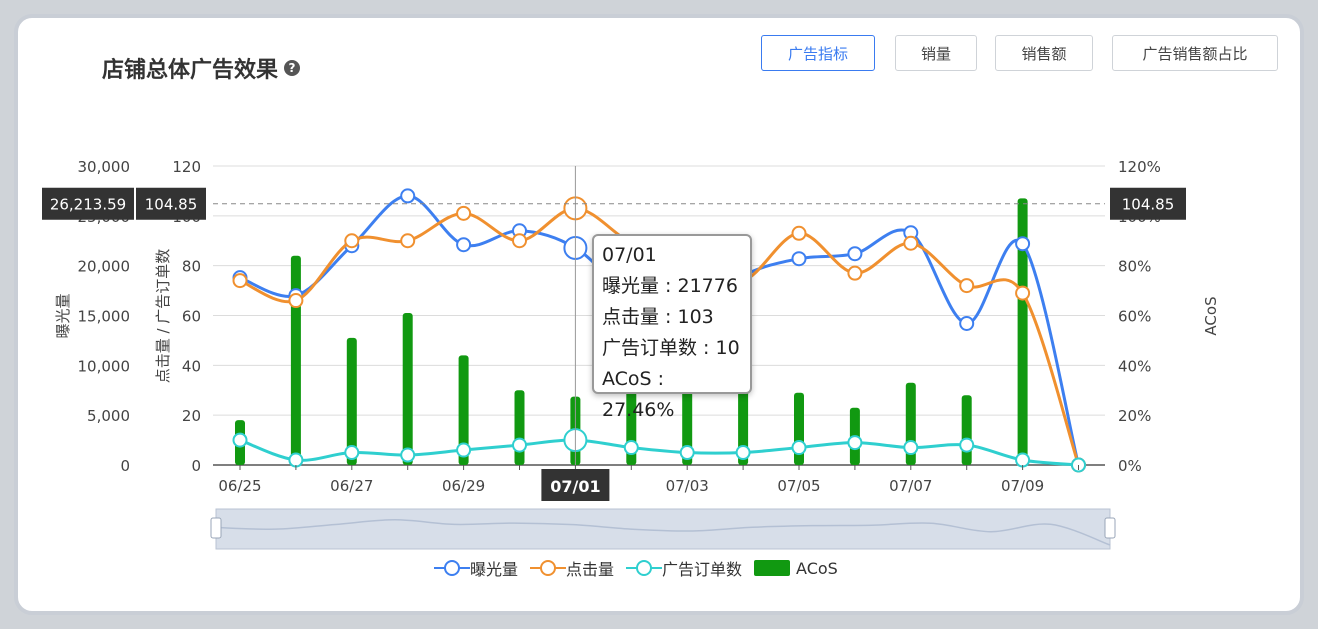  Describe the element at coordinates (702, 569) in the screenshot. I see `legend-label-orders: 广告订单数` at that location.